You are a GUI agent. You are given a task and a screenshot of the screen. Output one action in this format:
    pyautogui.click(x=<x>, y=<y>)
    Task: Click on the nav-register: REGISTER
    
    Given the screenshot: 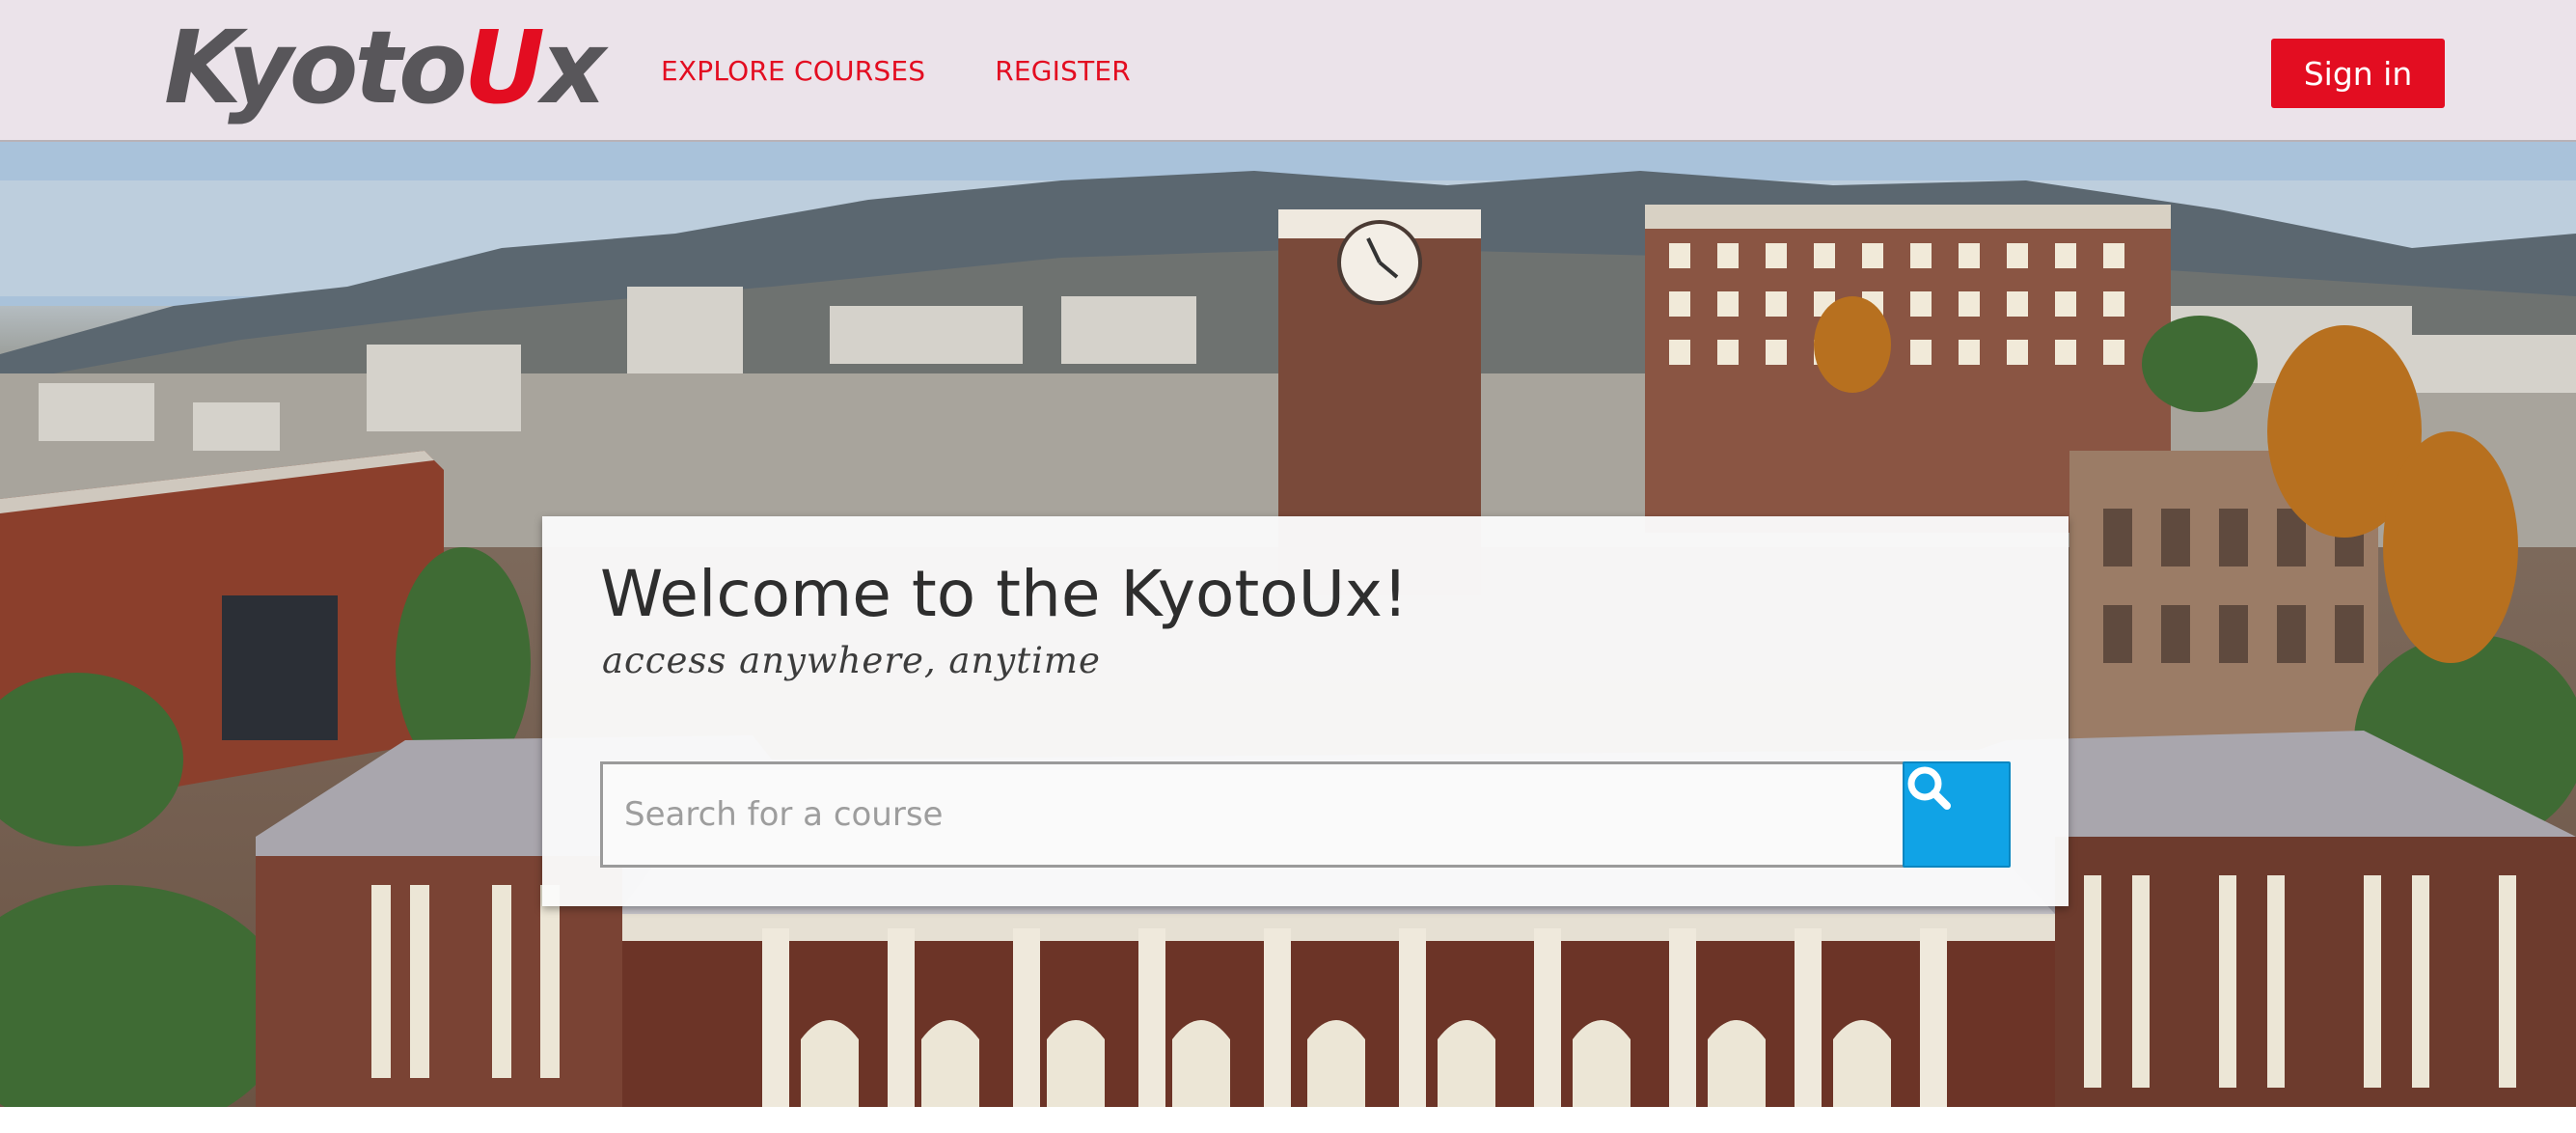 What is the action you would take?
    pyautogui.click(x=1063, y=71)
    